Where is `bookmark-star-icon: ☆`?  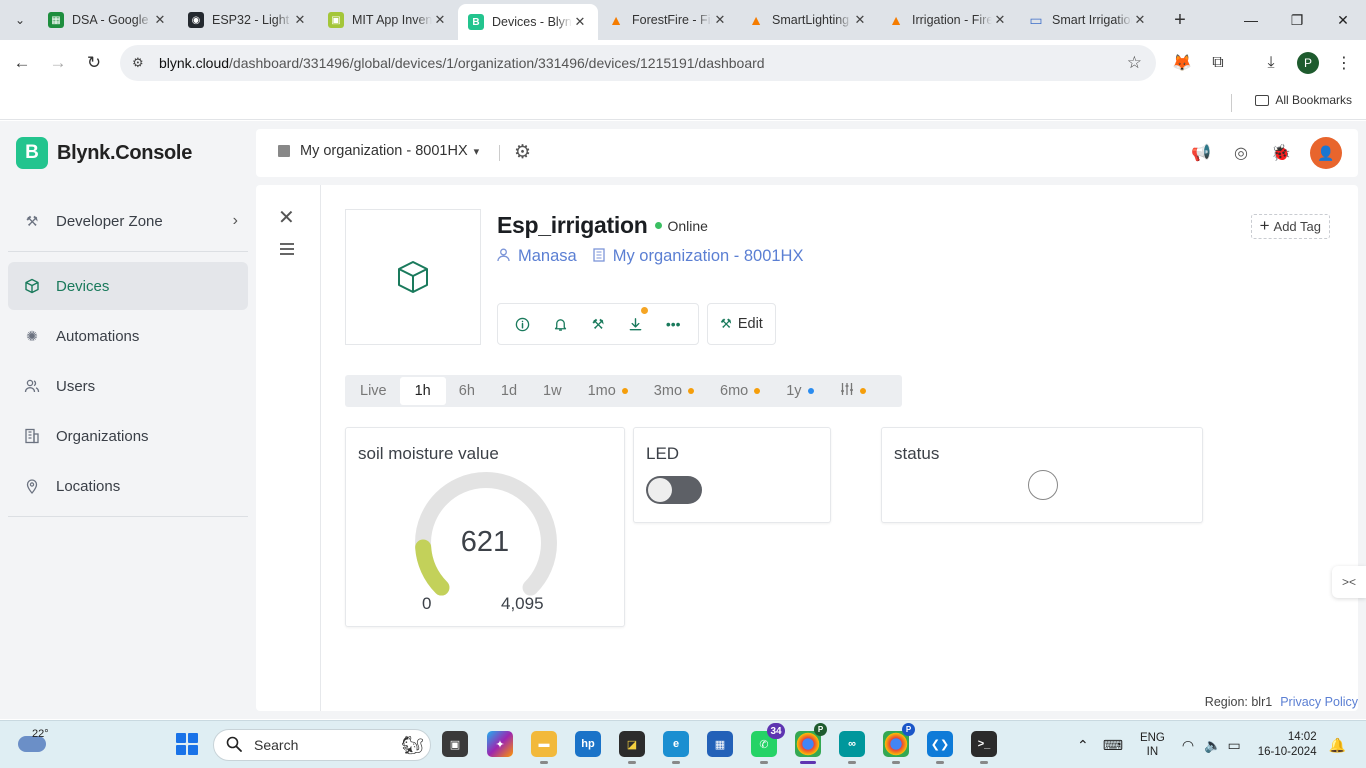 bookmark-star-icon: ☆ is located at coordinates (1134, 63).